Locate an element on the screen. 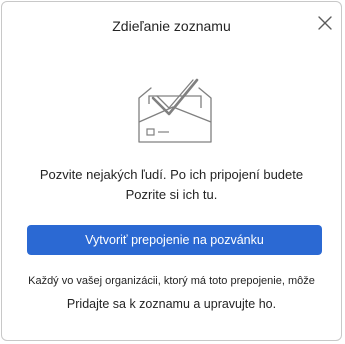  dialog-title: Zdieľanie zoznamu is located at coordinates (171, 26).